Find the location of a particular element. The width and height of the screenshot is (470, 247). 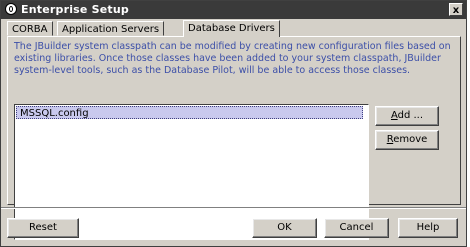

remove-label-rest: emove is located at coordinates (410, 139).